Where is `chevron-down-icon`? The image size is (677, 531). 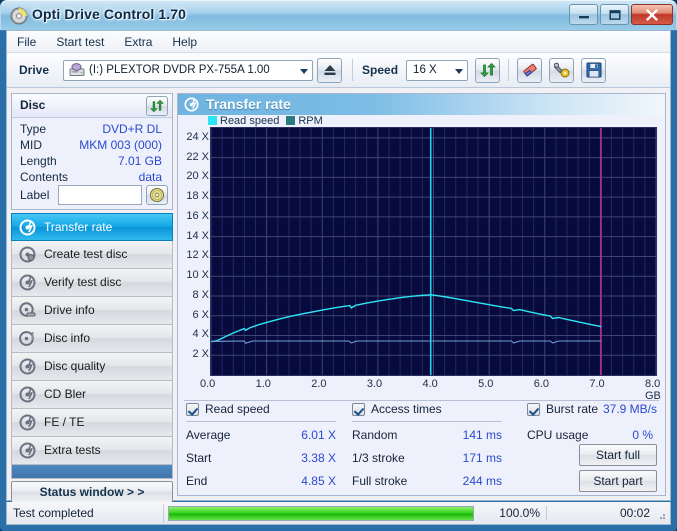 chevron-down-icon is located at coordinates (304, 71).